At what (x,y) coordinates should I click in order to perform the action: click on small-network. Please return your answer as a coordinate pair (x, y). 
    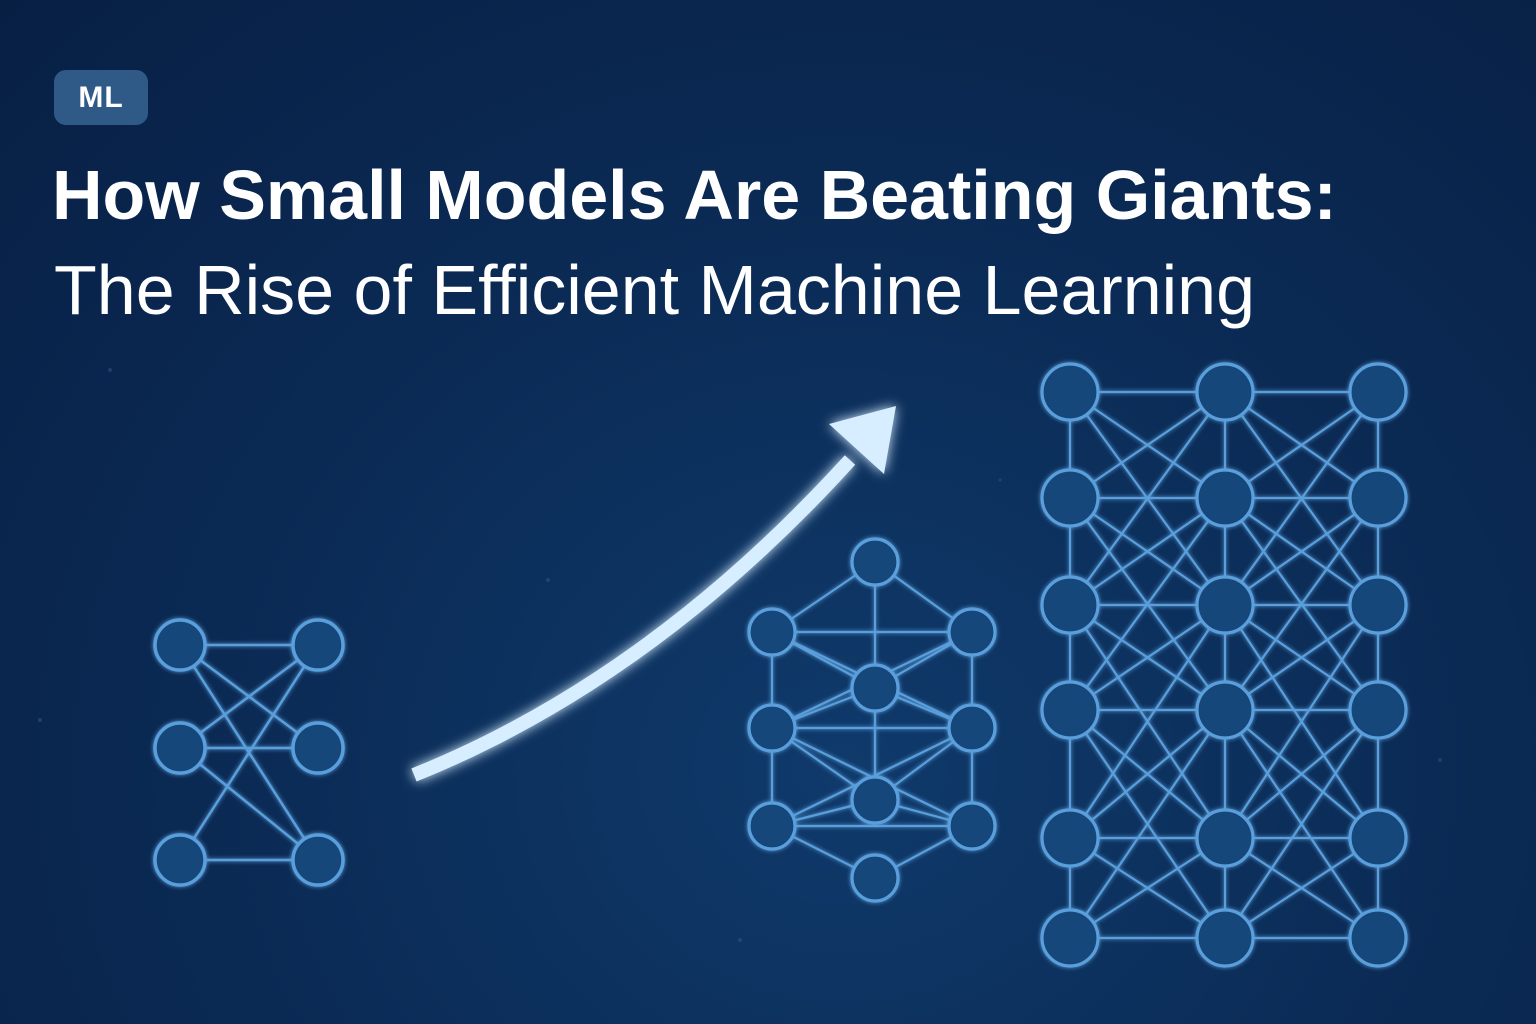
    Looking at the image, I should click on (249, 752).